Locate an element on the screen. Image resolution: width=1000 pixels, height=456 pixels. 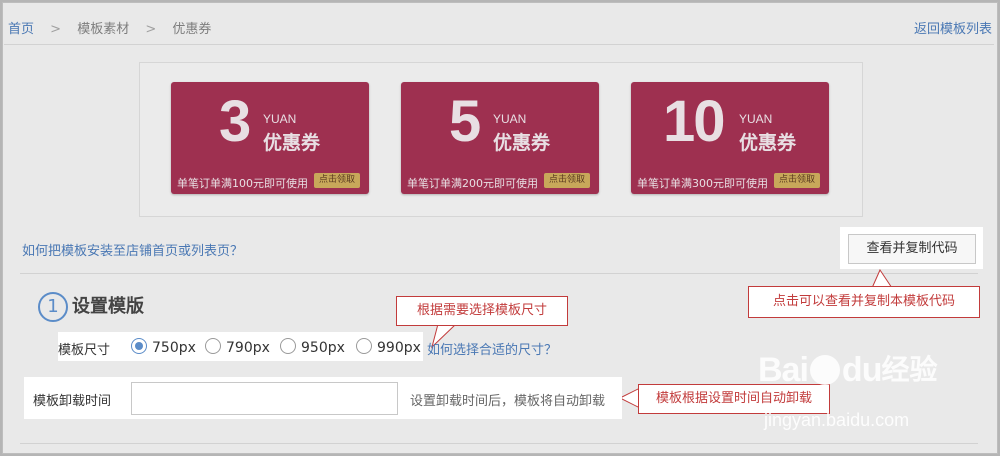
baidu-watermark: Bai du经验 is located at coordinates (847, 369).